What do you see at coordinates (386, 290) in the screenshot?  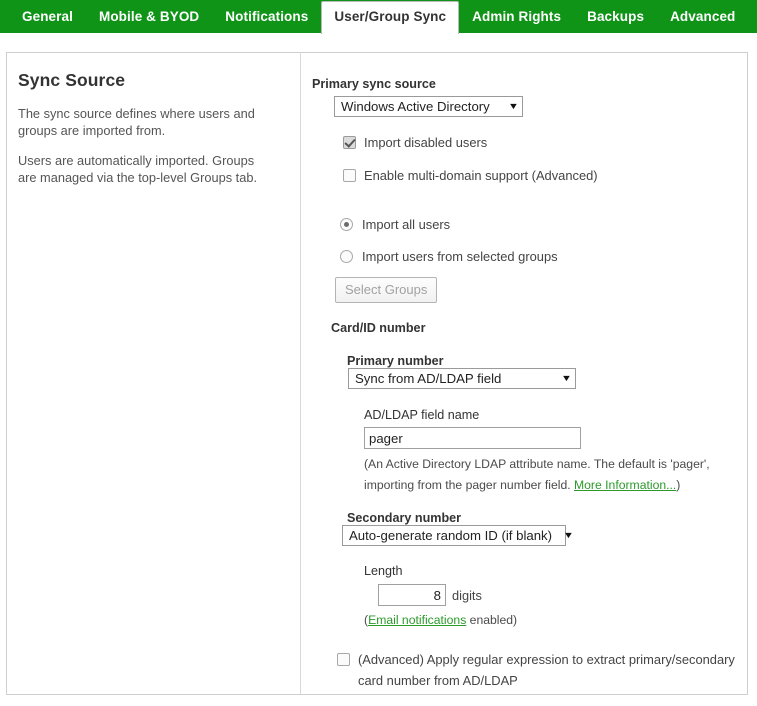 I see `select-groups-button: Select Groups` at bounding box center [386, 290].